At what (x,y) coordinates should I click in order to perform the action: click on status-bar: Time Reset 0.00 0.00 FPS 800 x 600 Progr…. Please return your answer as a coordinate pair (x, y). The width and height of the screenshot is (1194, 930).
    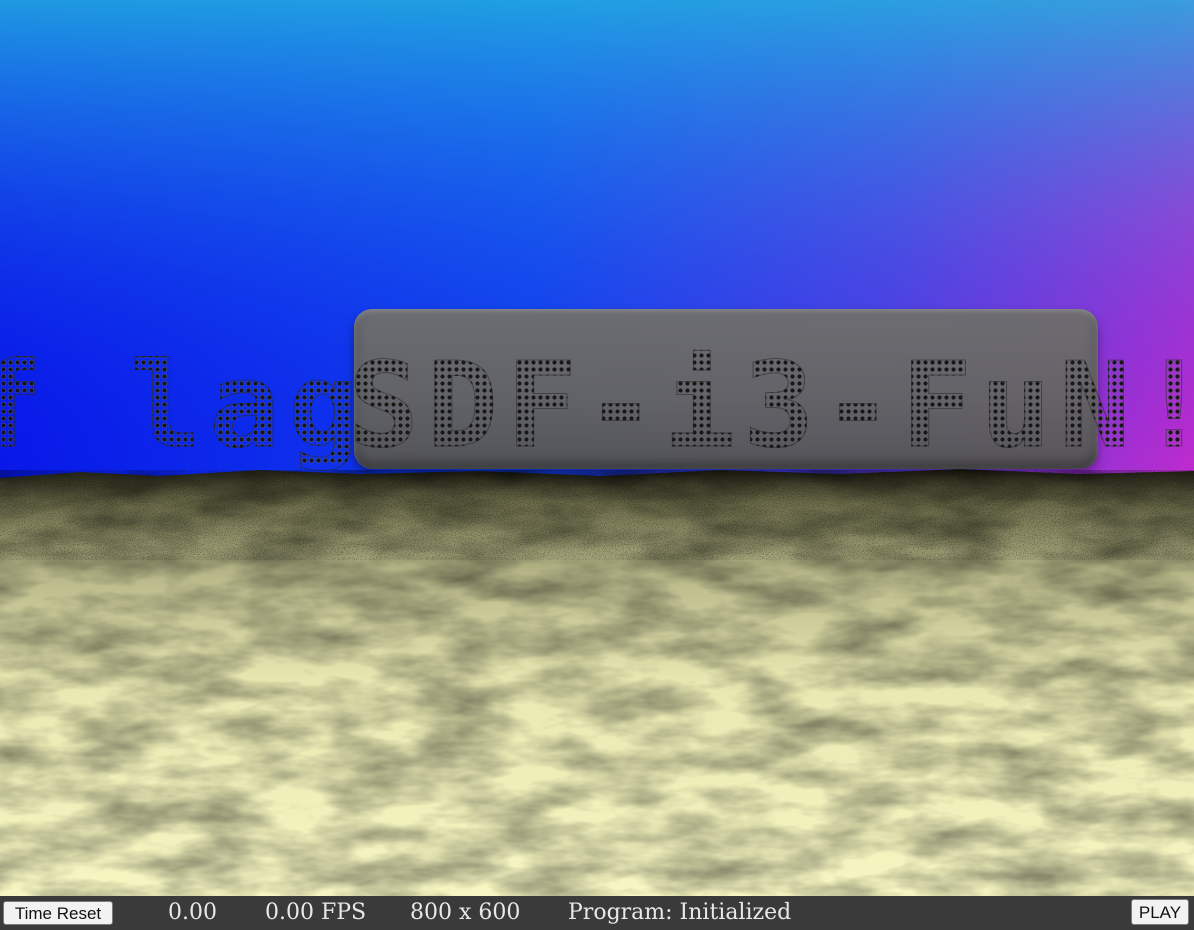
    Looking at the image, I should click on (597, 913).